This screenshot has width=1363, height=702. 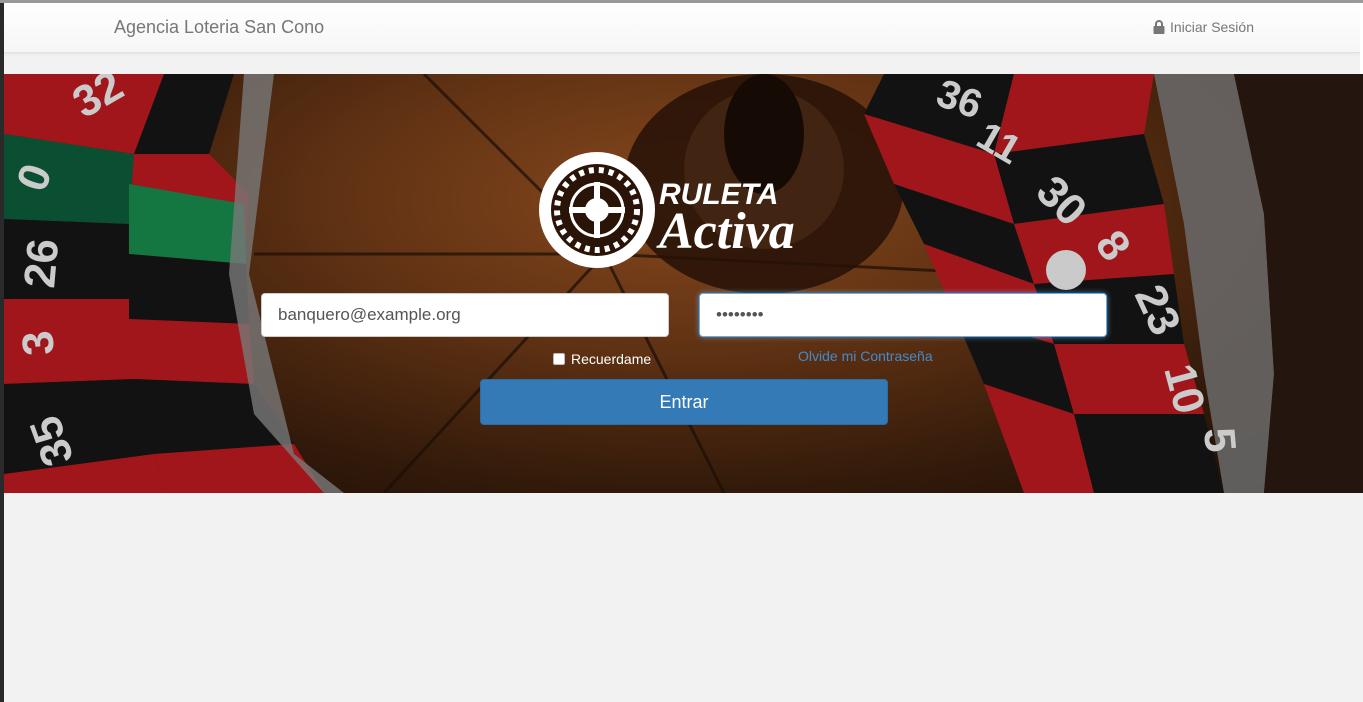 What do you see at coordinates (865, 356) in the screenshot?
I see `forgot-password-link: Olvide mi Contraseña` at bounding box center [865, 356].